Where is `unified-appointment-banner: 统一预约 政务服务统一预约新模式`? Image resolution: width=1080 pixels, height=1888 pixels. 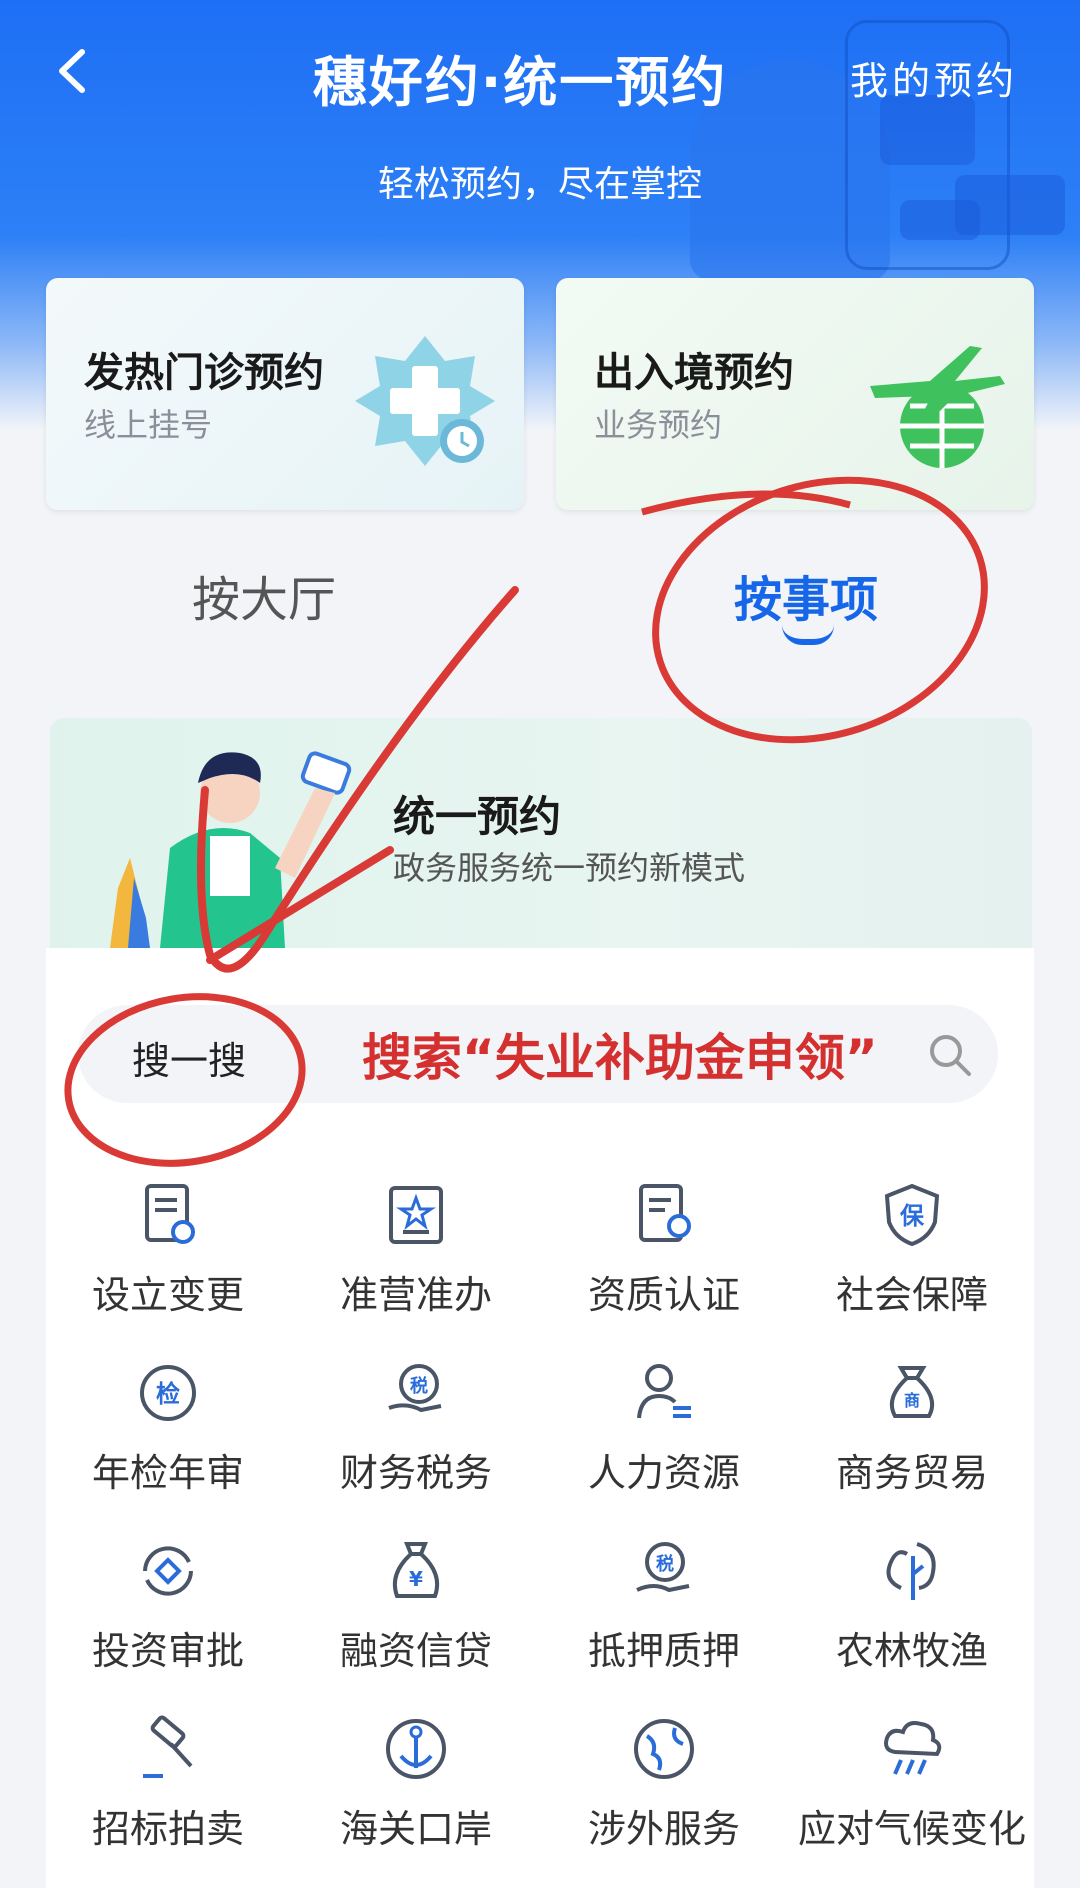 unified-appointment-banner: 统一预约 政务服务统一预约新模式 is located at coordinates (541, 833).